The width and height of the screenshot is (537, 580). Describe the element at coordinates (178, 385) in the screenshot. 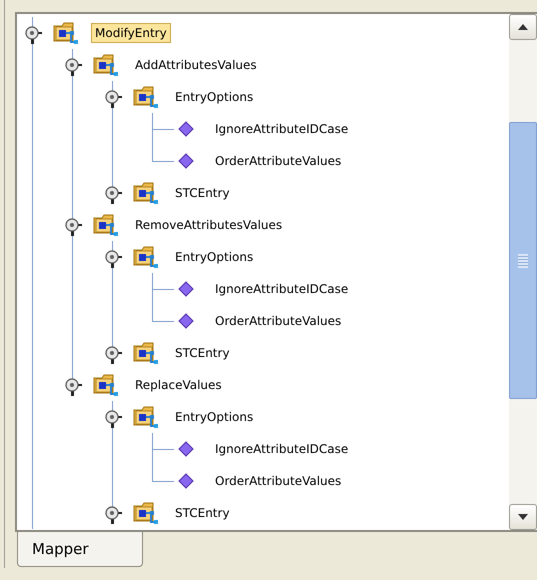

I see `tree-item: ReplaceValues` at that location.